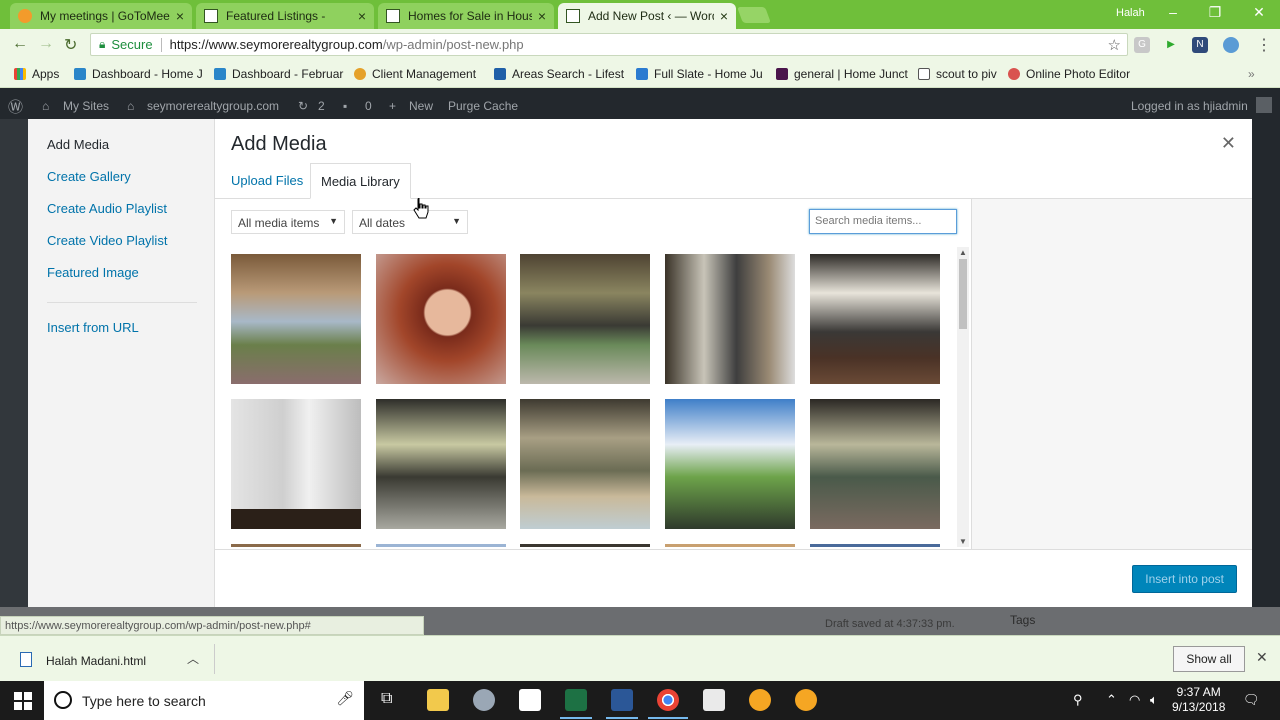 The height and width of the screenshot is (720, 1280). I want to click on bookmark-dashboard-february: Dashboard - Februar, so click(278, 74).